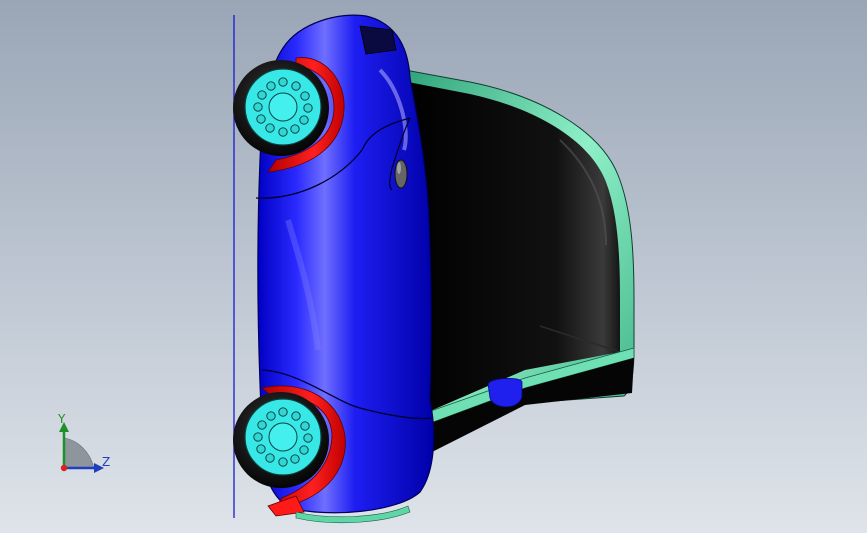  What do you see at coordinates (62, 419) in the screenshot?
I see `y-axis-label: Y` at bounding box center [62, 419].